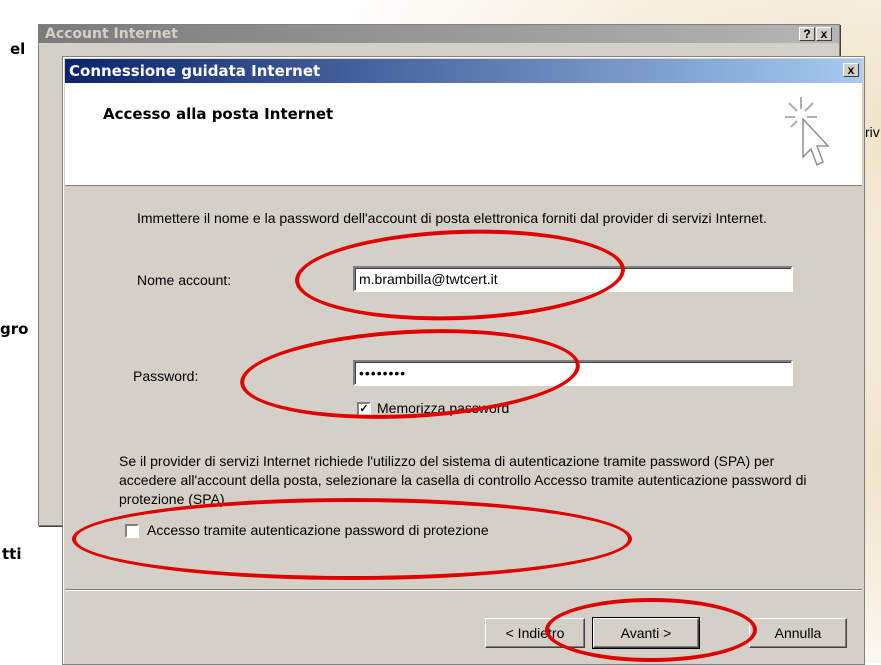 The height and width of the screenshot is (665, 881). What do you see at coordinates (439, 34) in the screenshot?
I see `window-title: Account Internet` at bounding box center [439, 34].